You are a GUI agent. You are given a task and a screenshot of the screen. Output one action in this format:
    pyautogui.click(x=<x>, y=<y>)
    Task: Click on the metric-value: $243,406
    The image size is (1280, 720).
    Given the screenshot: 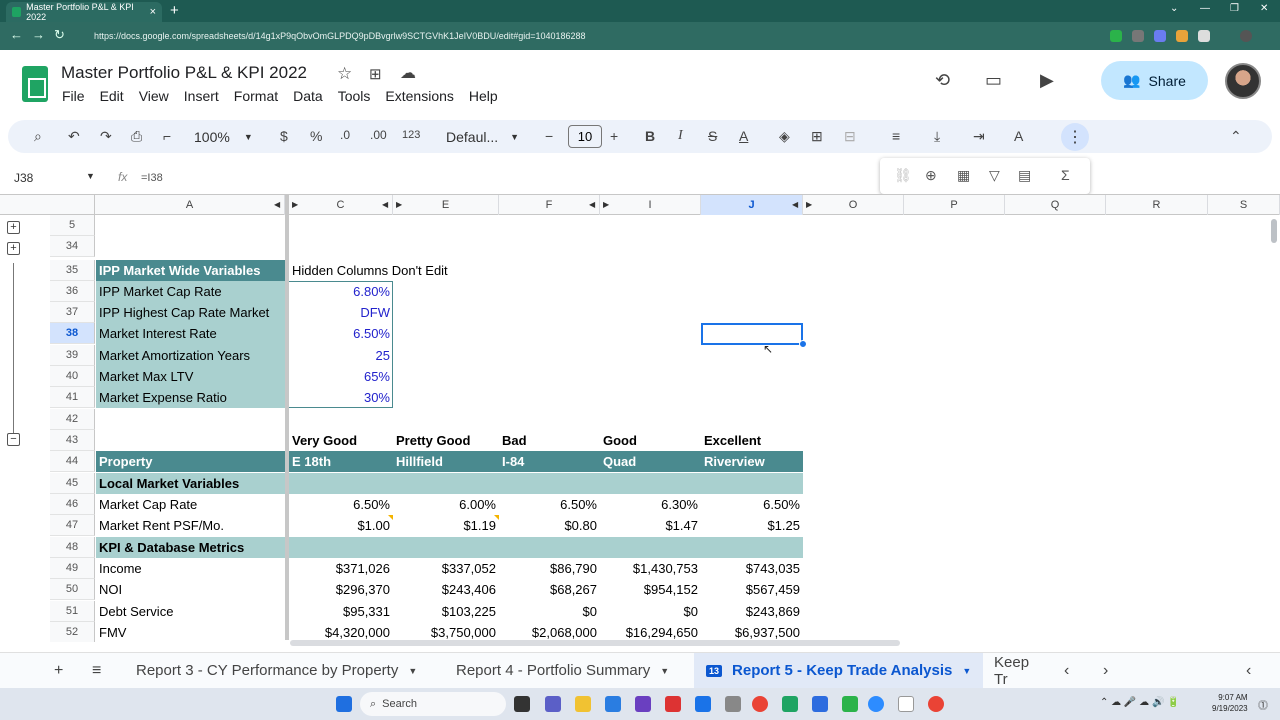 What is the action you would take?
    pyautogui.click(x=446, y=589)
    